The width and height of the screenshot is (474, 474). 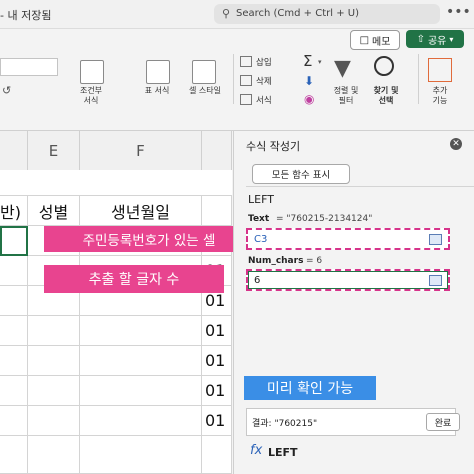 I want to click on share-button: ⇧ 공유 ▾, so click(x=435, y=39).